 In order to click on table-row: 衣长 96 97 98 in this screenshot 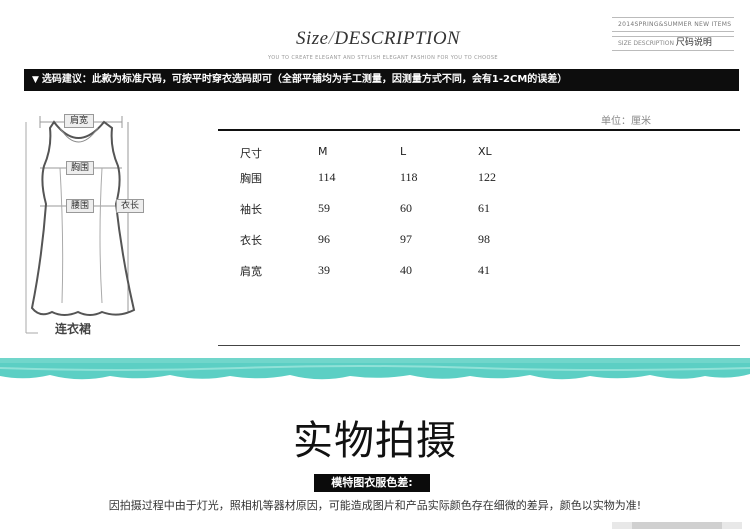, I will do `click(390, 240)`.